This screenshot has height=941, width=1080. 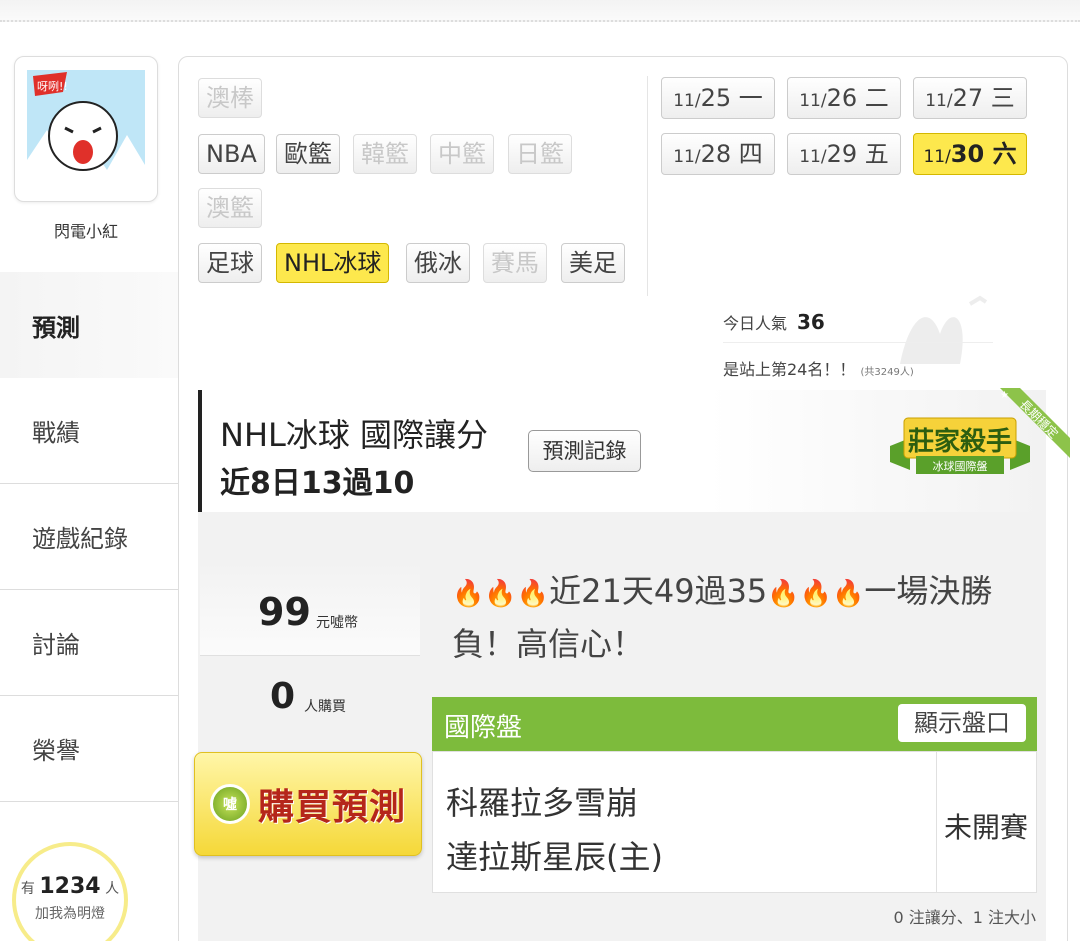 I want to click on date-button-1128: 11/28 四, so click(x=718, y=154).